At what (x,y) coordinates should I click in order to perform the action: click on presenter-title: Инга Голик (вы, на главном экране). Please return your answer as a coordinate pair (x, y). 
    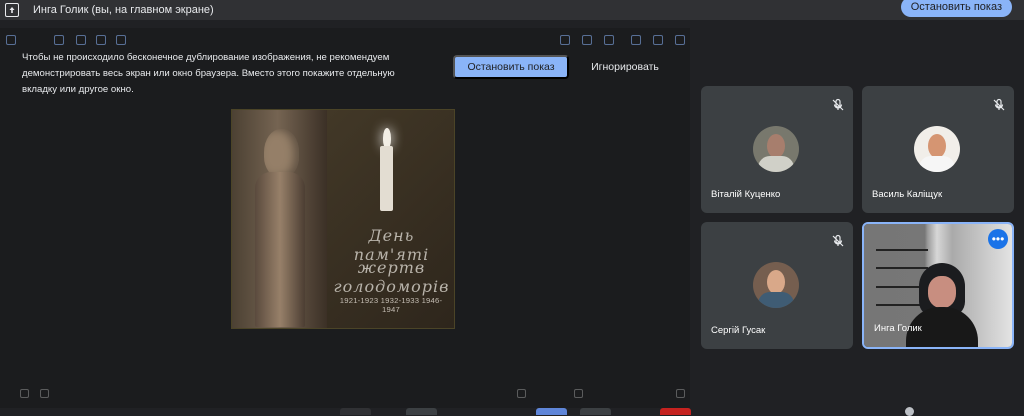
    Looking at the image, I should click on (123, 10).